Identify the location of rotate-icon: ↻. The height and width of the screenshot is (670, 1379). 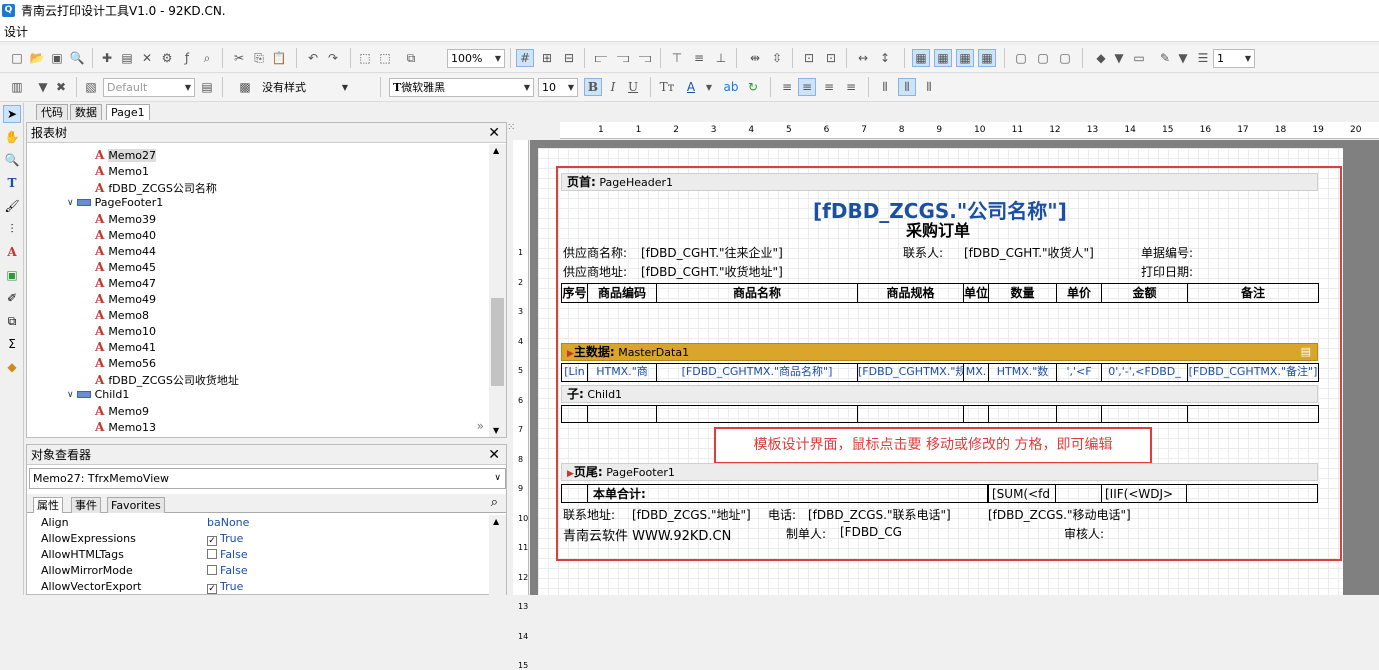
(753, 87).